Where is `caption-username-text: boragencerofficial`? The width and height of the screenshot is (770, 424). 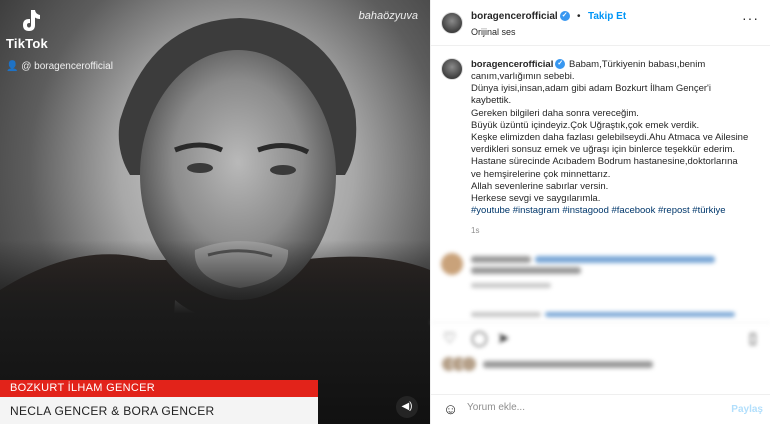 caption-username-text: boragencerofficial is located at coordinates (512, 64).